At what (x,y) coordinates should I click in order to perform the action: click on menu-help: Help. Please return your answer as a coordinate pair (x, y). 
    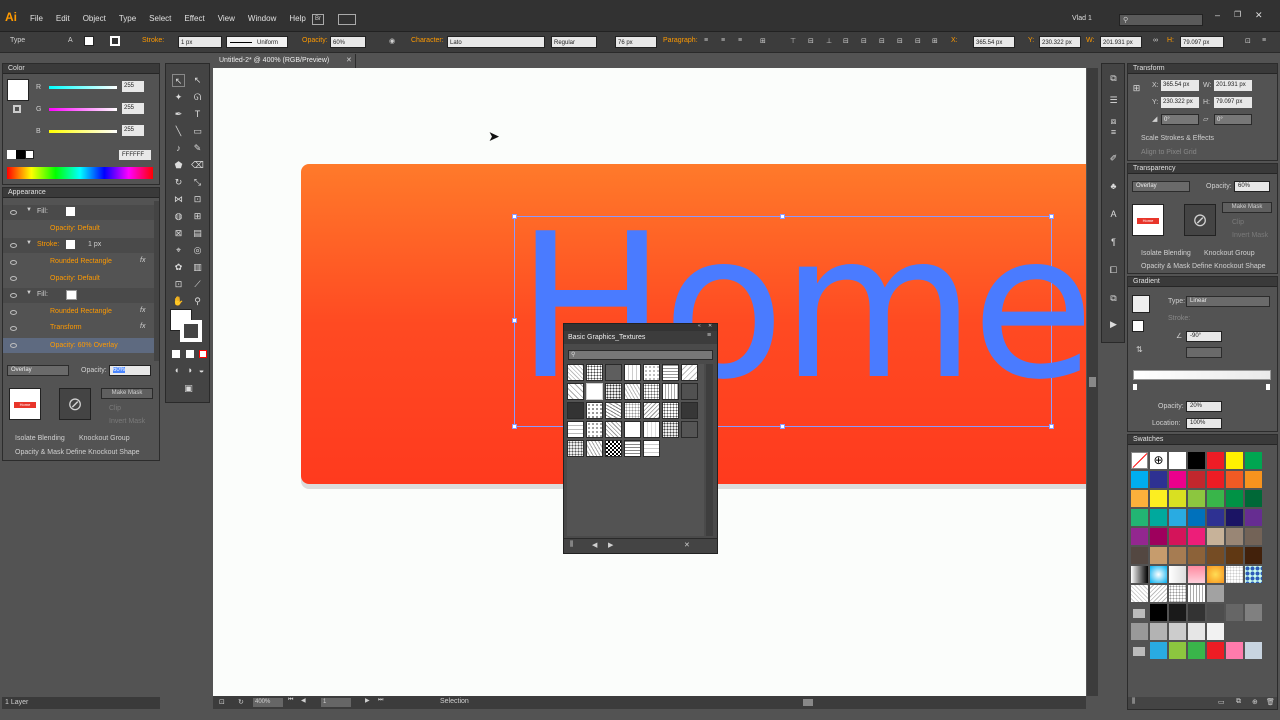
    Looking at the image, I should click on (297, 18).